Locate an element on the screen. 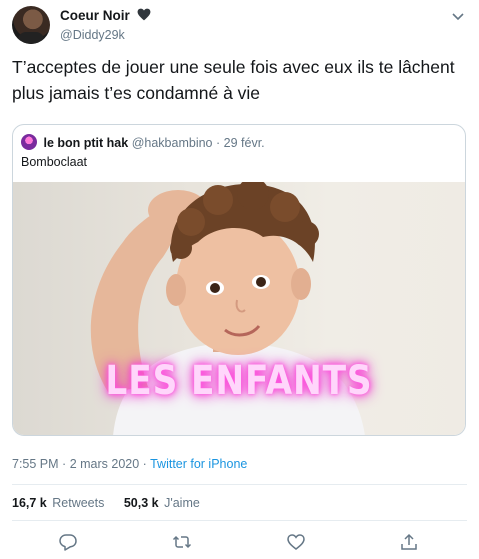 This screenshot has width=479, height=559. tweet-source-link: Twitter for iPhone is located at coordinates (198, 464).